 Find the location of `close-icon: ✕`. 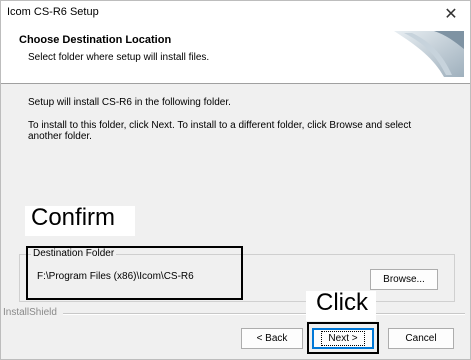

close-icon: ✕ is located at coordinates (451, 13).